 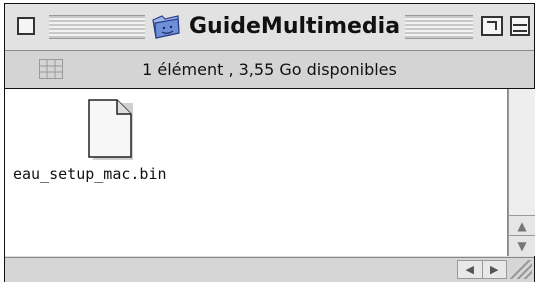 What do you see at coordinates (26, 26) in the screenshot?
I see `close-box` at bounding box center [26, 26].